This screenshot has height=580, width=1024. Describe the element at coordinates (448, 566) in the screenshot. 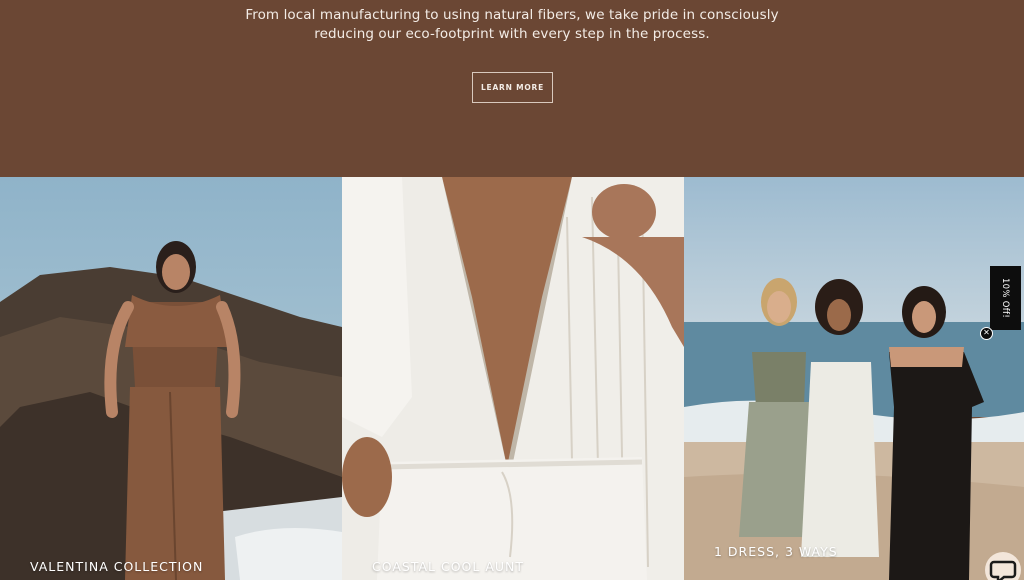

I see `tile-label: COASTAL COOL AUNT` at that location.